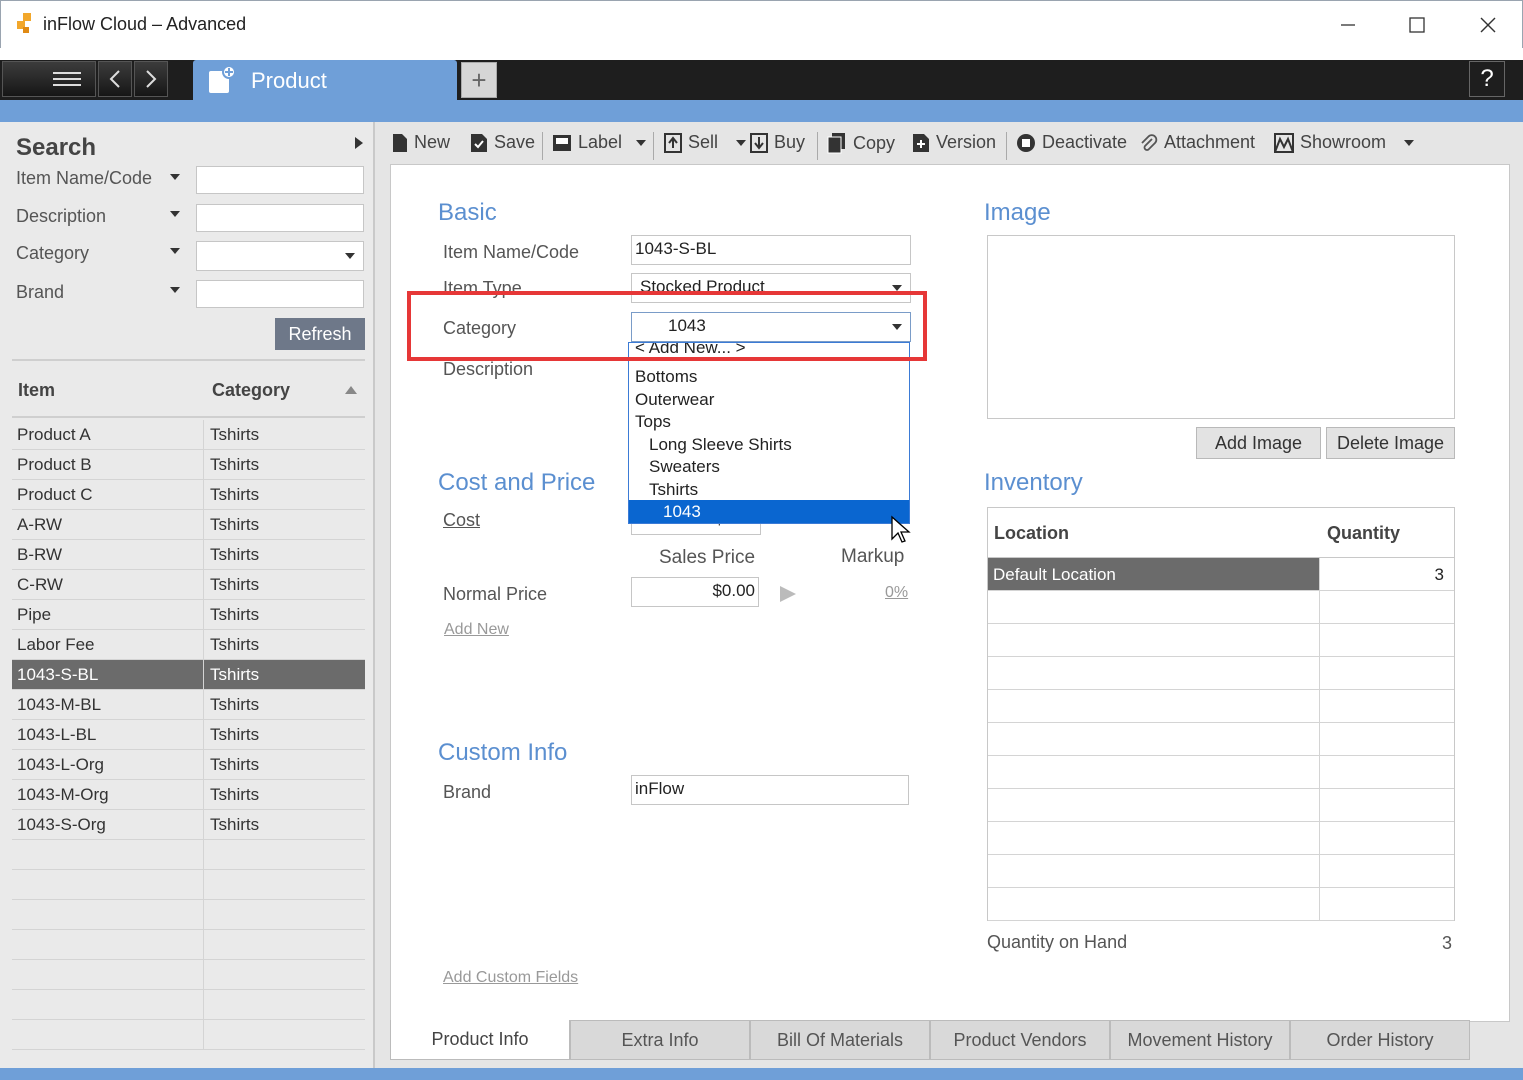  What do you see at coordinates (421, 142) in the screenshot?
I see `new-button: New` at bounding box center [421, 142].